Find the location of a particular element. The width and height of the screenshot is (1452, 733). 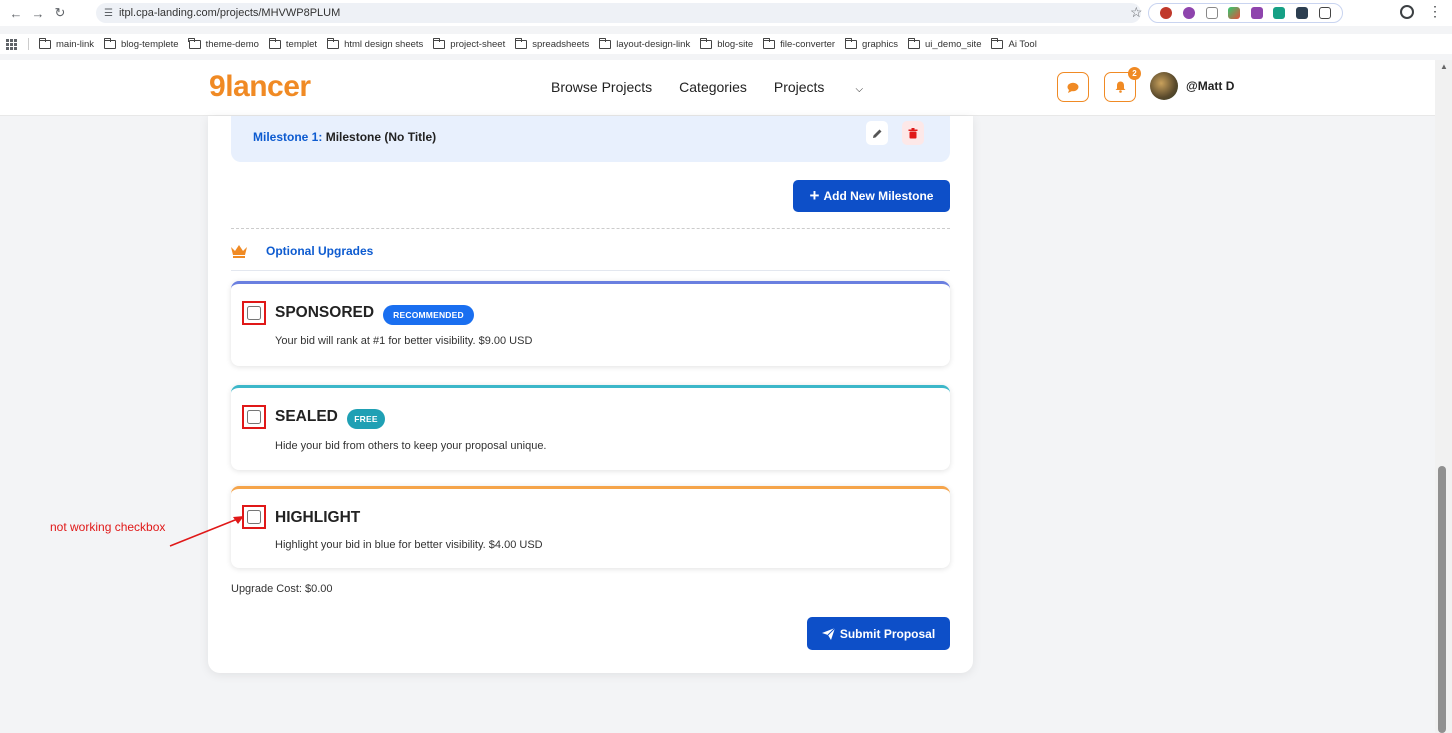

sealed-checkbox is located at coordinates (254, 417).